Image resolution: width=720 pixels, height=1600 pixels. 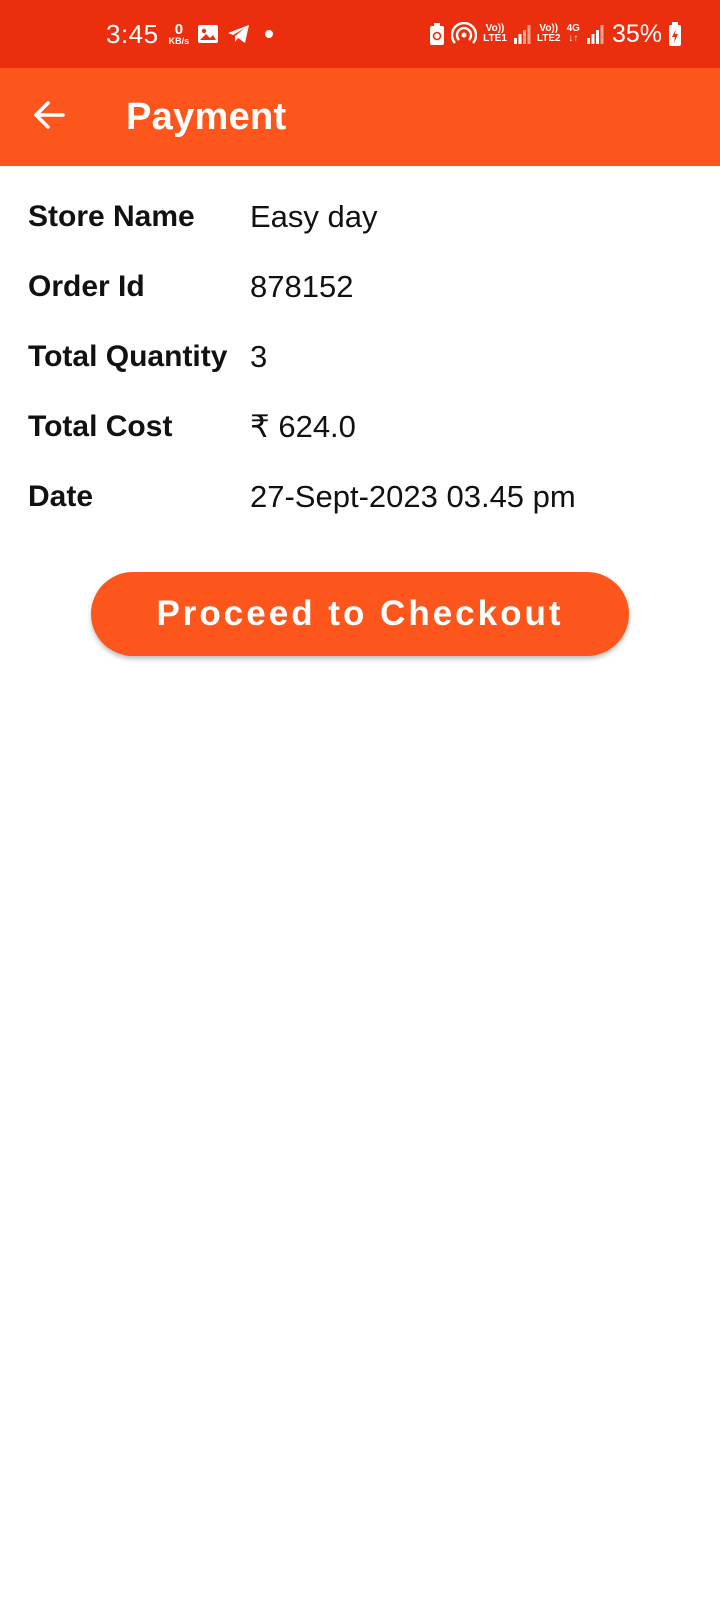 What do you see at coordinates (360, 287) in the screenshot?
I see `detail-row-order-id: Order Id 878152` at bounding box center [360, 287].